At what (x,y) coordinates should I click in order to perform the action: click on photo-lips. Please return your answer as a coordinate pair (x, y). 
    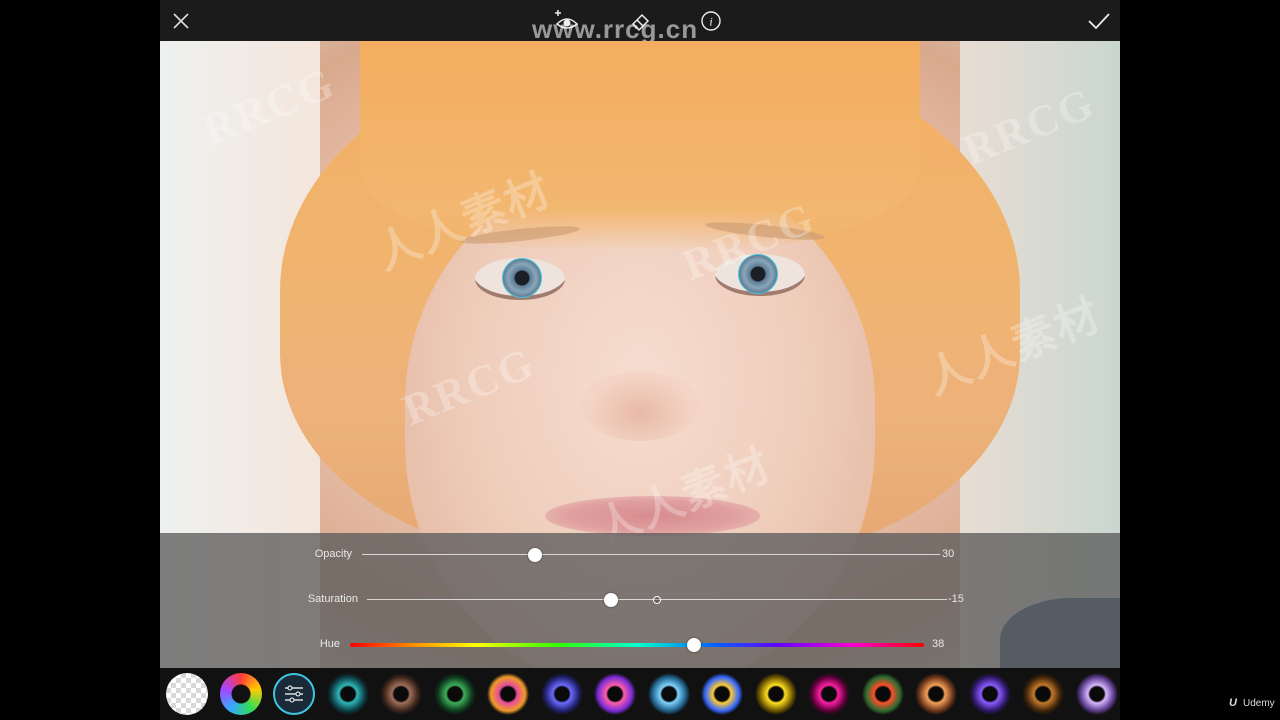
    Looking at the image, I should click on (652, 516).